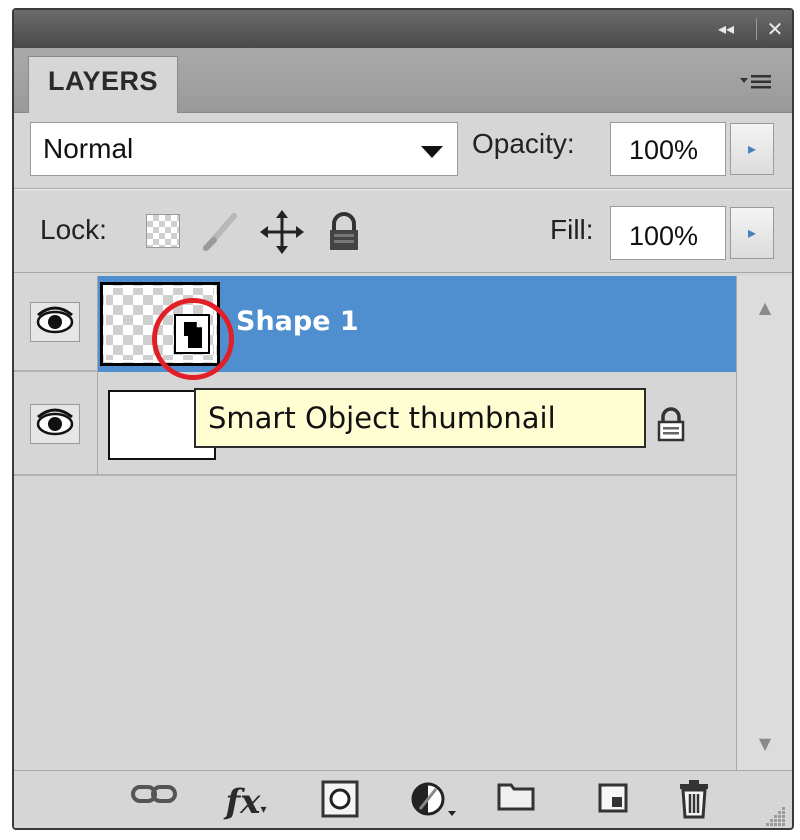 Image resolution: width=800 pixels, height=840 pixels. What do you see at coordinates (516, 802) in the screenshot?
I see `new-group-icon` at bounding box center [516, 802].